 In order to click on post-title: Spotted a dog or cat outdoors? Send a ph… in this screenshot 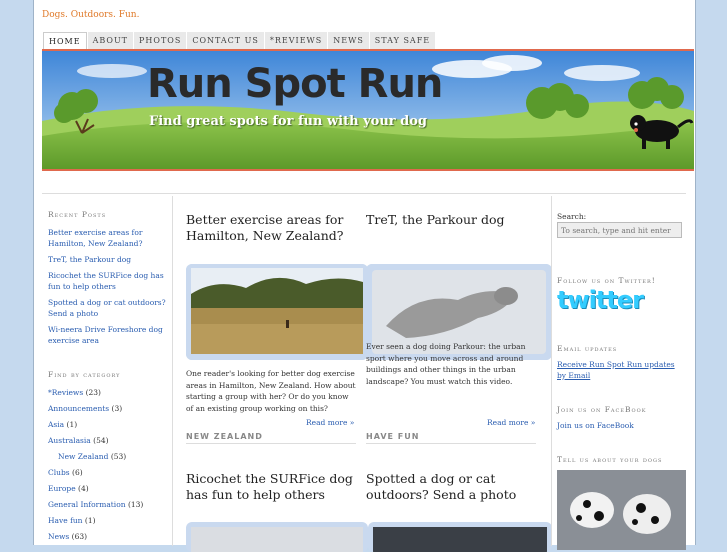, I will do `click(451, 487)`.